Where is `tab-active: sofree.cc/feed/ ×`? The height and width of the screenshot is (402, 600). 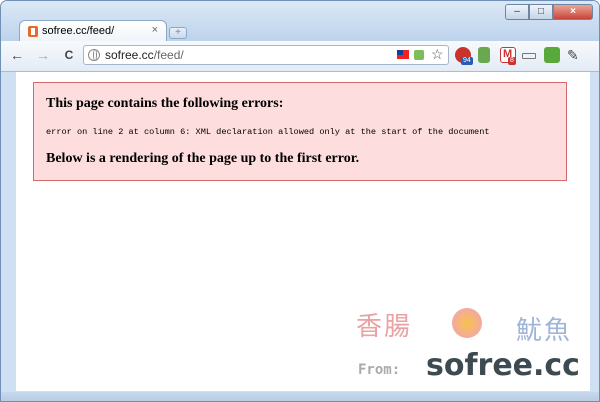 tab-active: sofree.cc/feed/ × is located at coordinates (93, 31).